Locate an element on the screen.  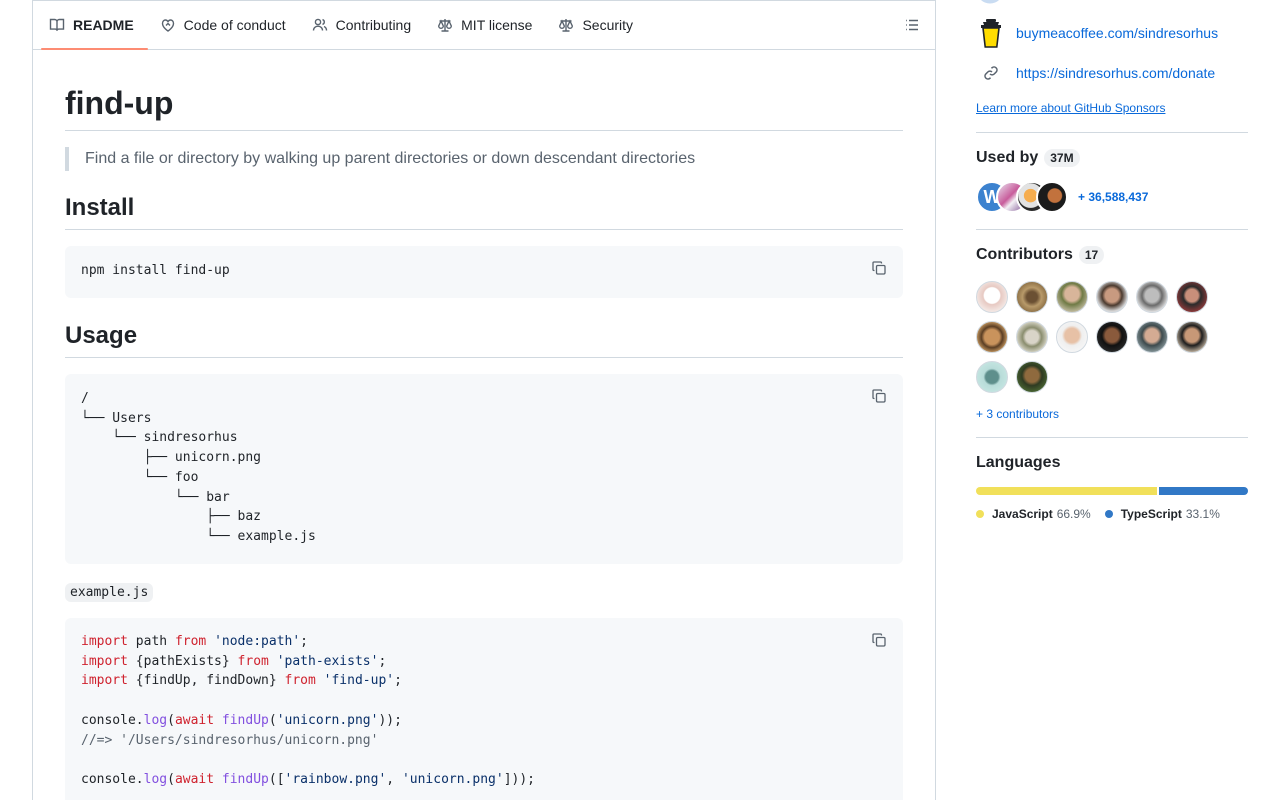
list-unordered-icon is located at coordinates (912, 25).